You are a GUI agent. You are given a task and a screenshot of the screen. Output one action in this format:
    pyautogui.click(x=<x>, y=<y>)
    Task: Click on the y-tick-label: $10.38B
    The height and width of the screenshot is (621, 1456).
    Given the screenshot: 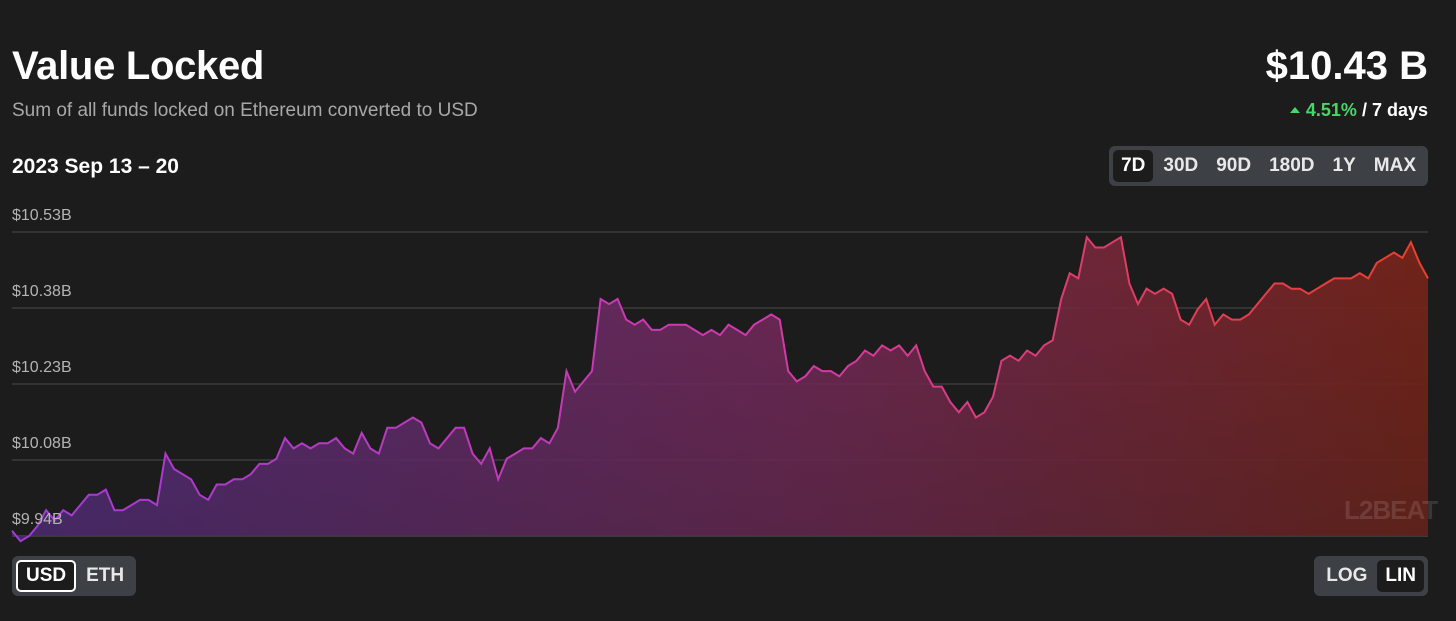 What is the action you would take?
    pyautogui.click(x=42, y=291)
    